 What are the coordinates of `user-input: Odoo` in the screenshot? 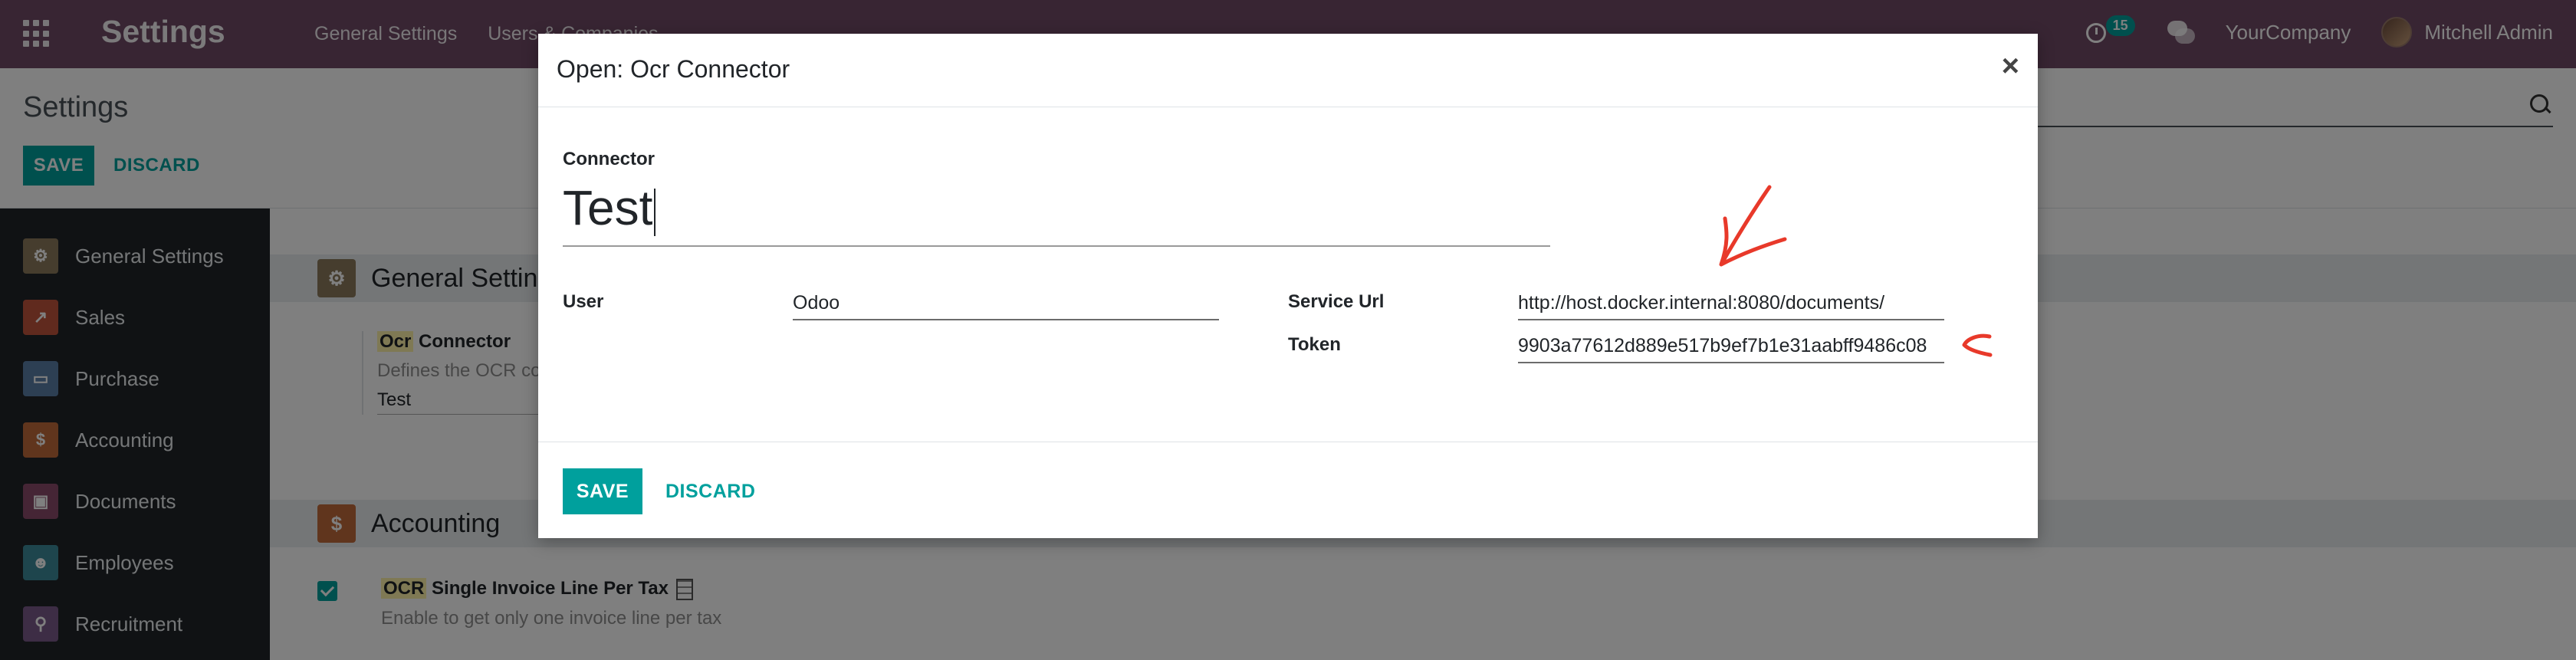 It's located at (1006, 303).